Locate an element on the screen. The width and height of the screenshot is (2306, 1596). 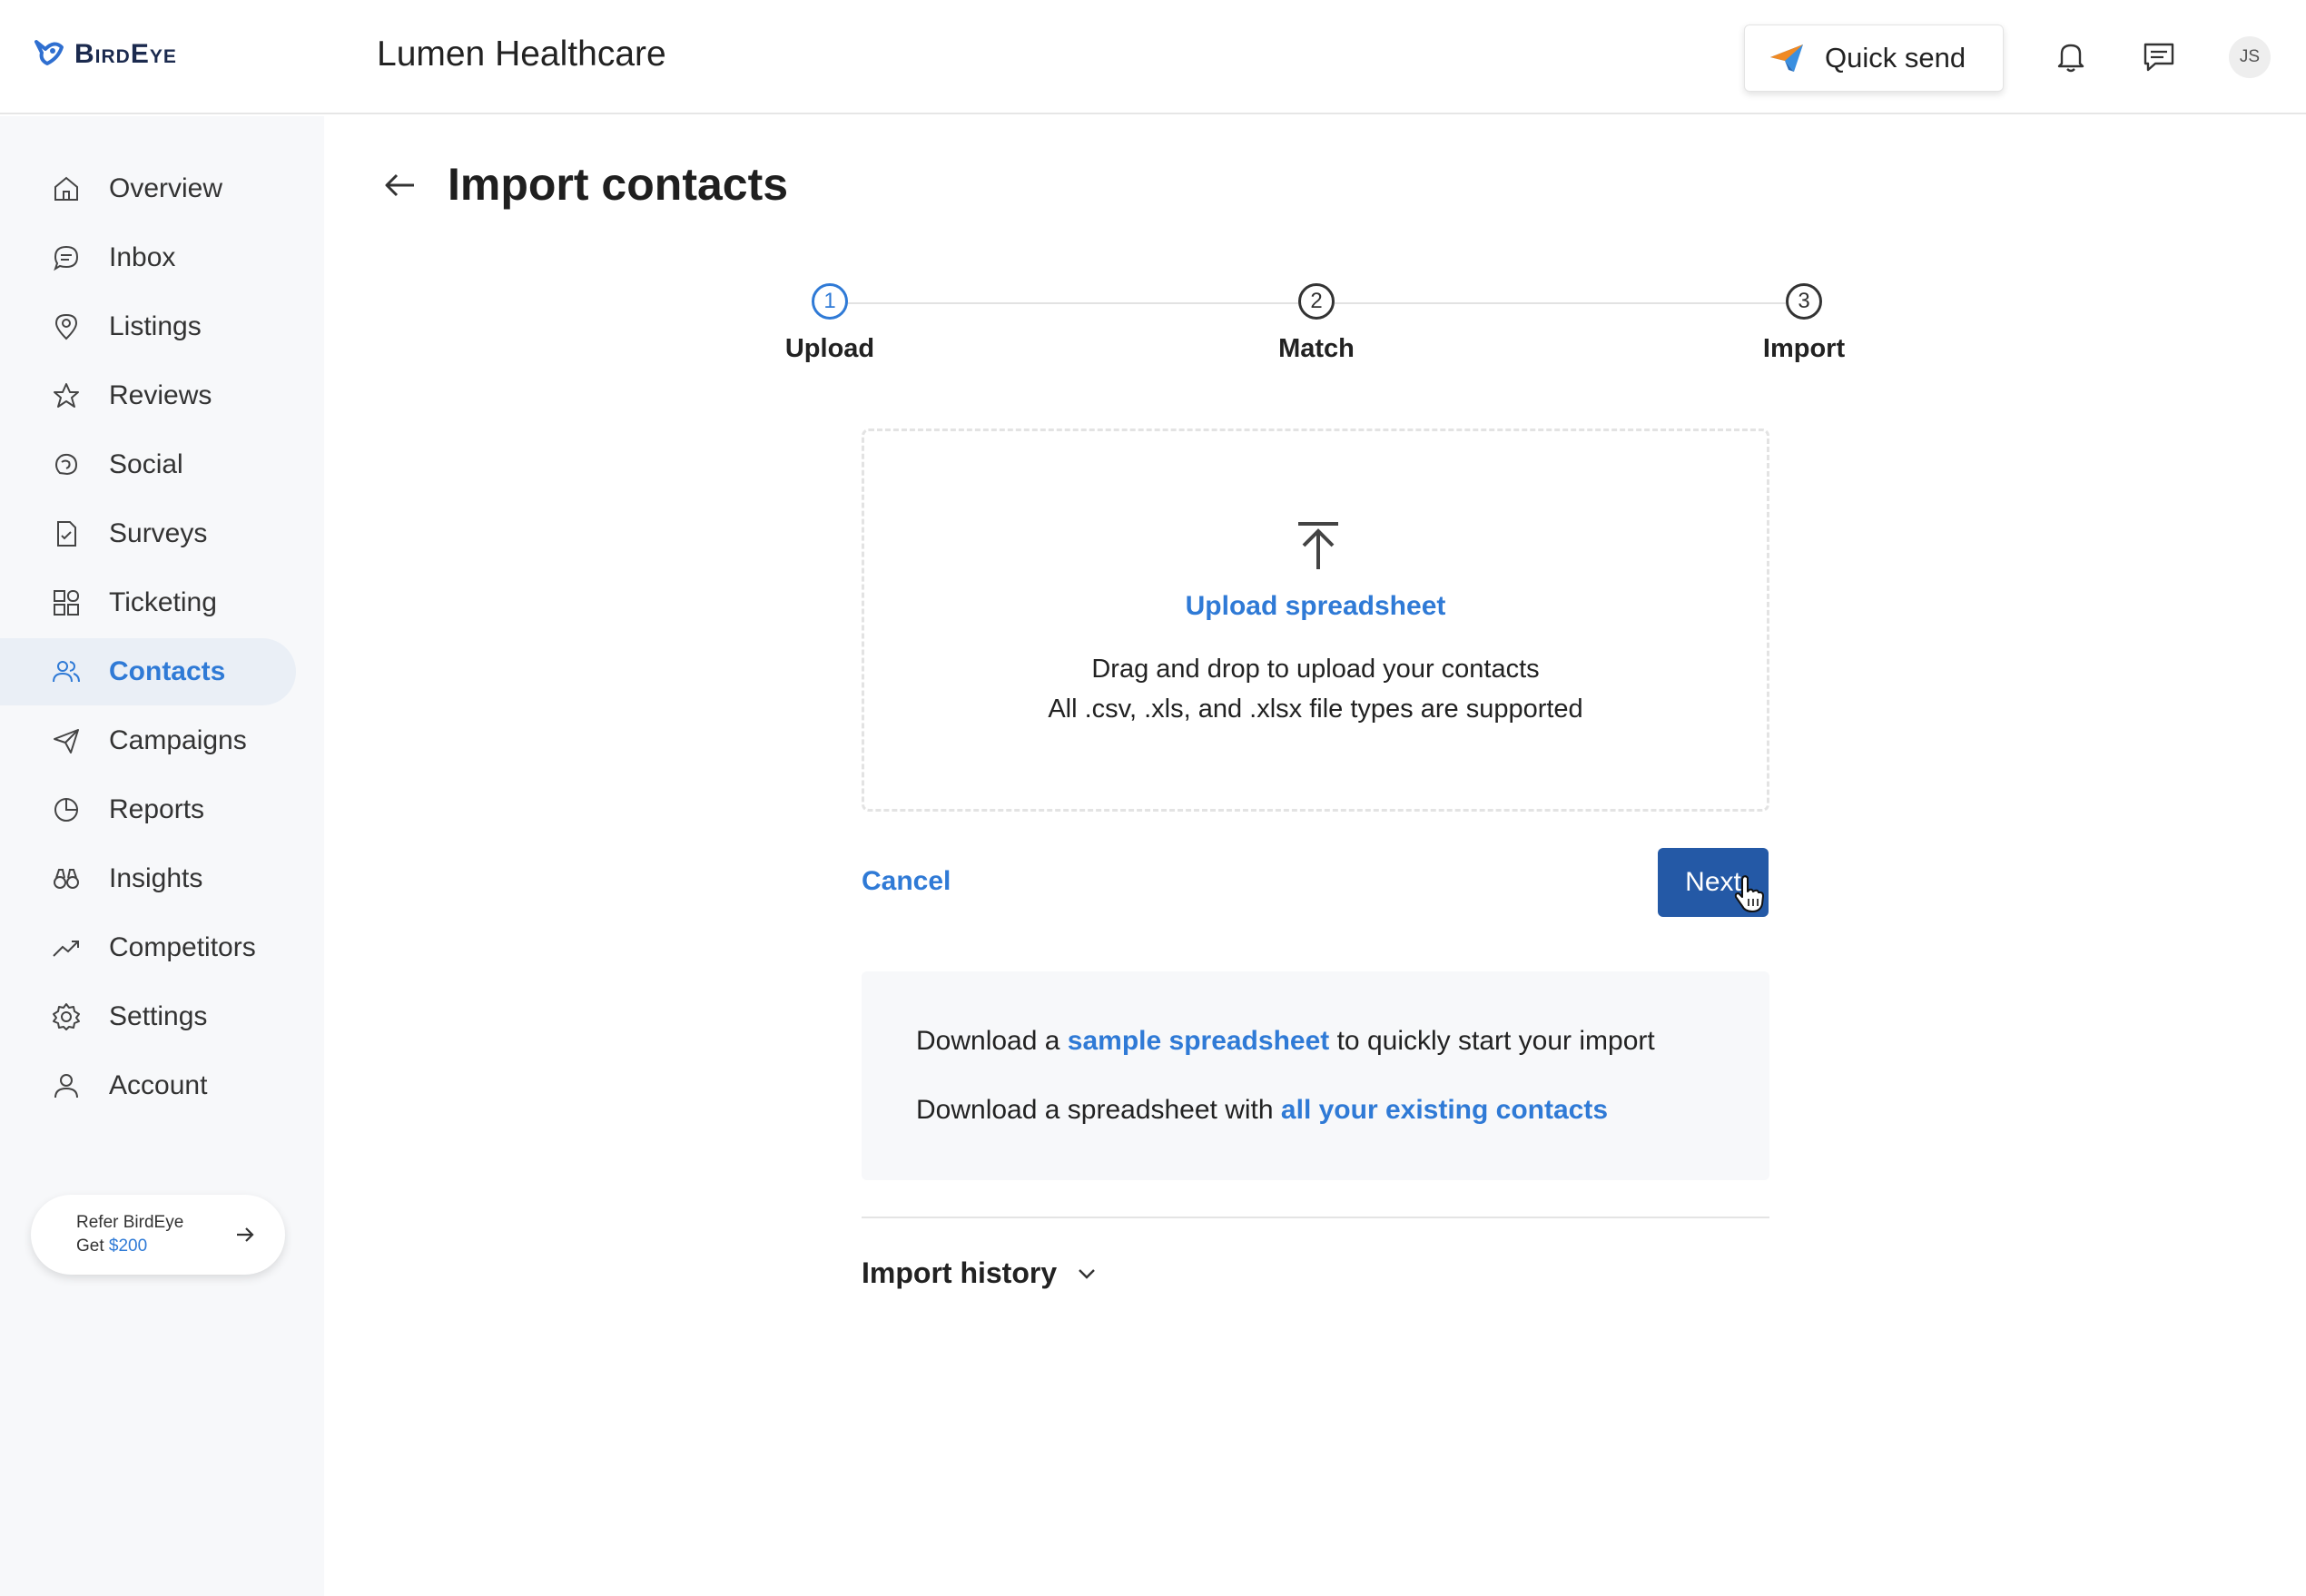
cancel-button: Cancel is located at coordinates (906, 881).